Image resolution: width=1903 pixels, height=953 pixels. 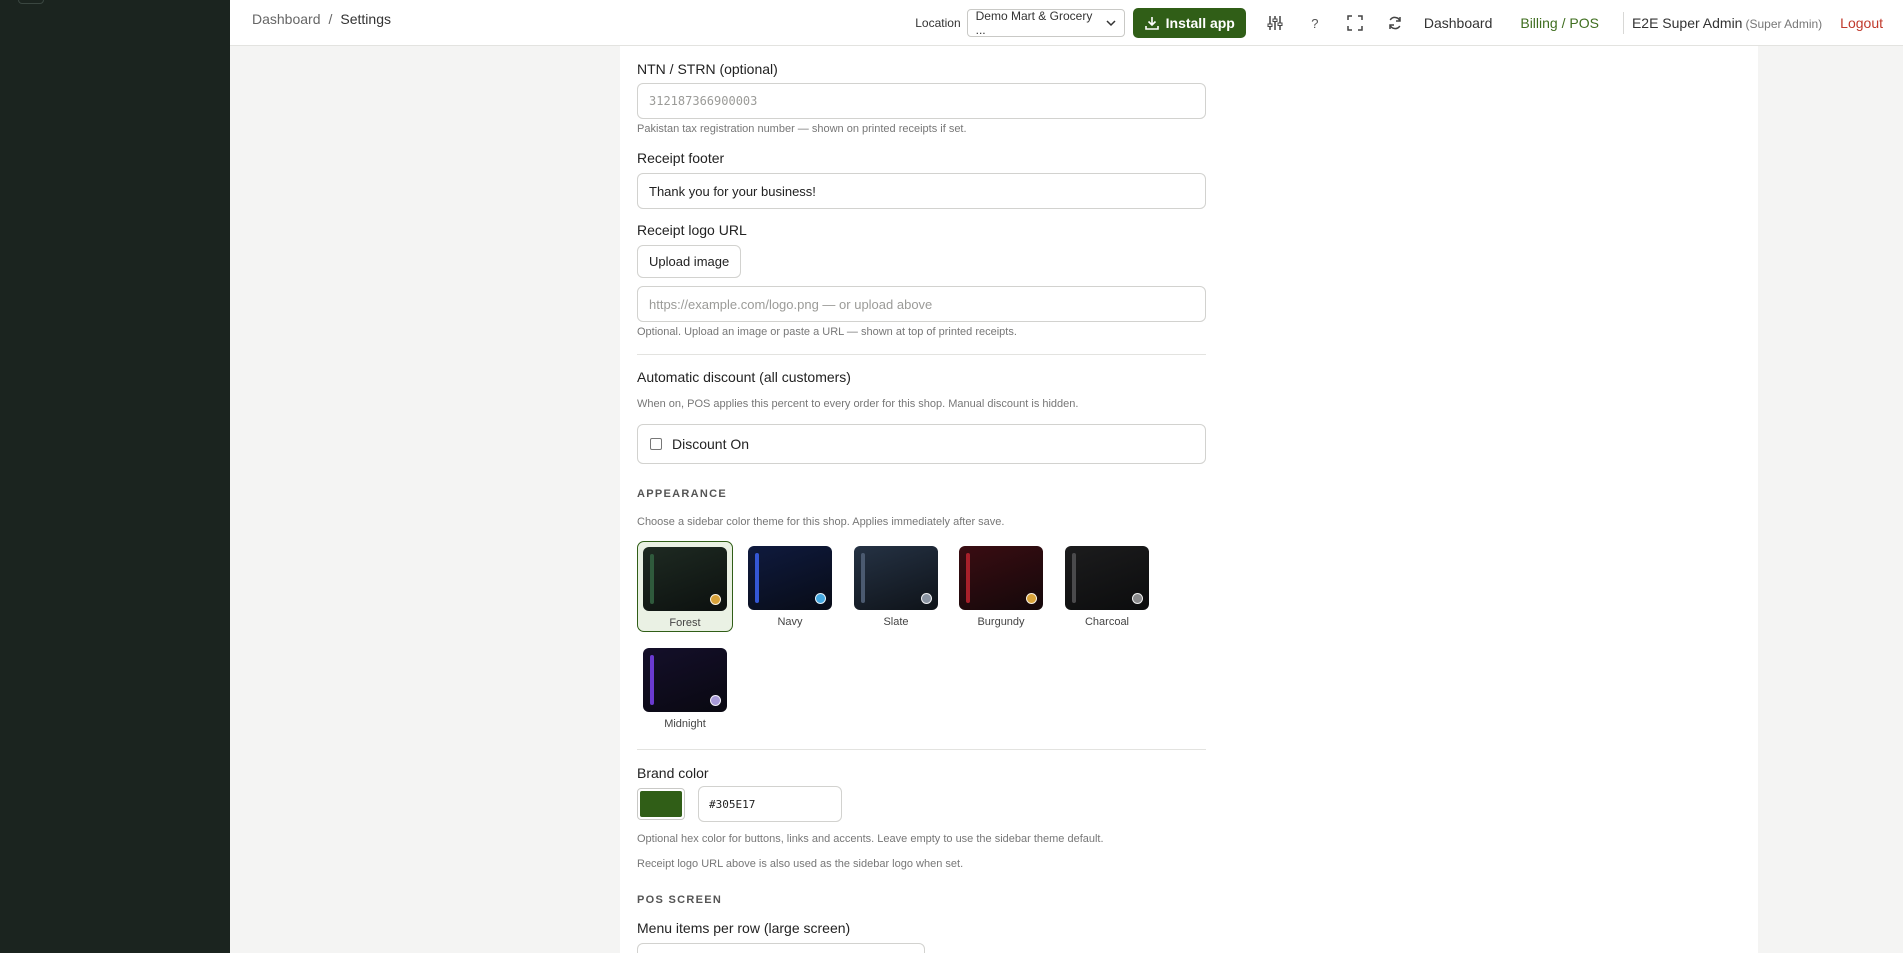 I want to click on brand-color-hex-value: #305E17, so click(x=732, y=804).